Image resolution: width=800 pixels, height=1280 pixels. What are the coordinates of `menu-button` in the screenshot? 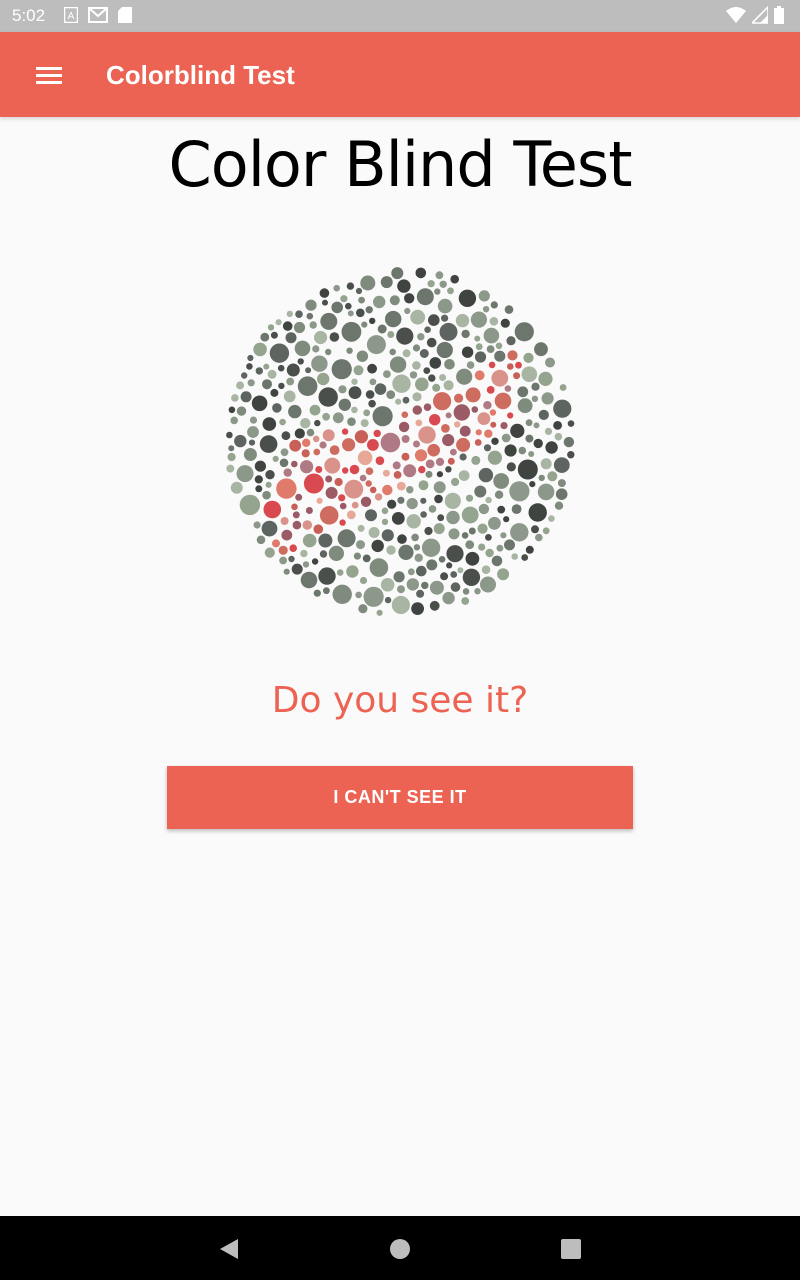 It's located at (48, 75).